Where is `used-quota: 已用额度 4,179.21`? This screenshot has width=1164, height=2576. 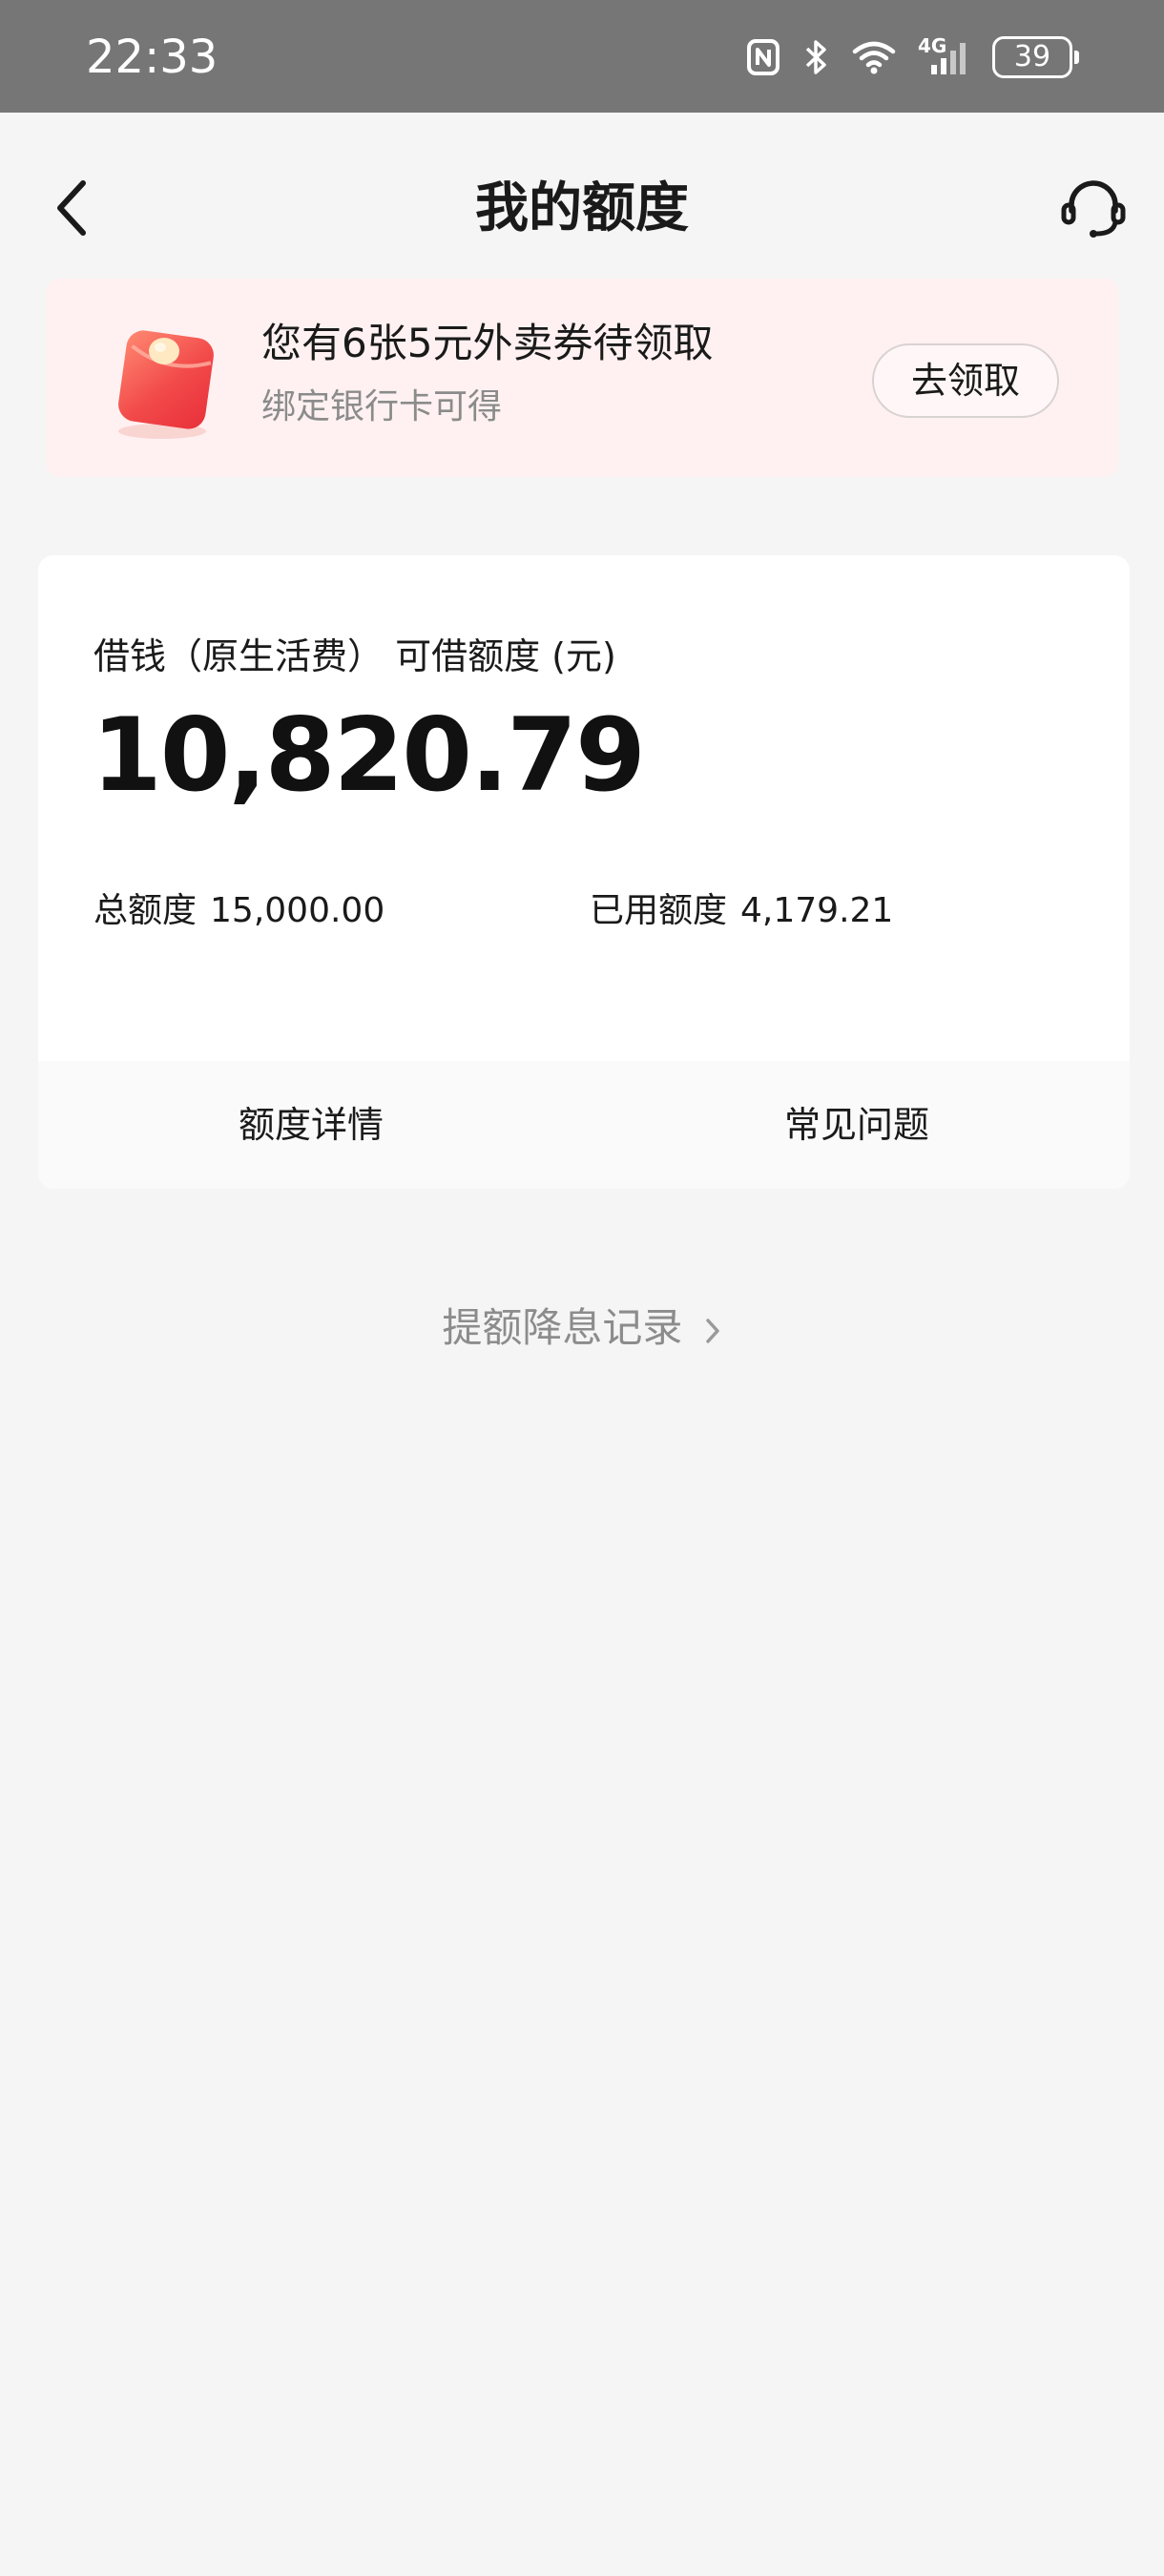
used-quota: 已用额度 4,179.21 is located at coordinates (741, 911).